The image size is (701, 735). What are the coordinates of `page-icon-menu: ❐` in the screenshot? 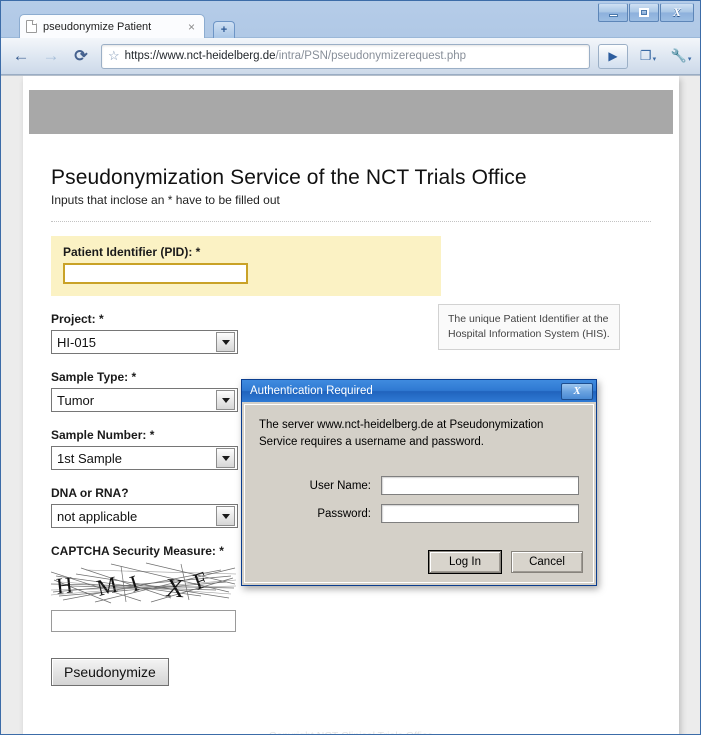 It's located at (645, 55).